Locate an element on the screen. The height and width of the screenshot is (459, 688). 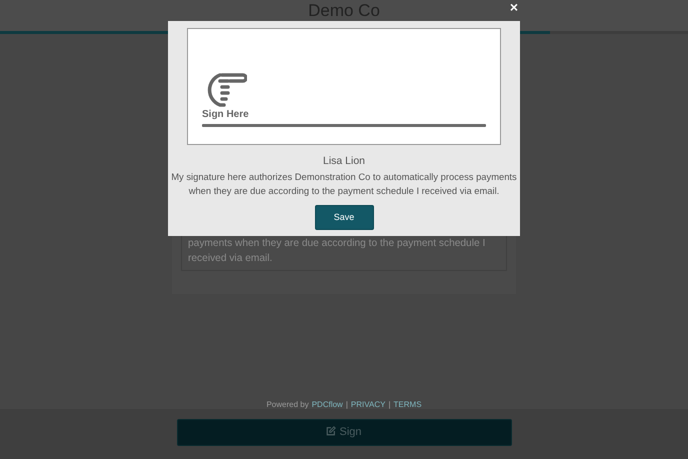
signer-name: Lisa Lion is located at coordinates (344, 161).